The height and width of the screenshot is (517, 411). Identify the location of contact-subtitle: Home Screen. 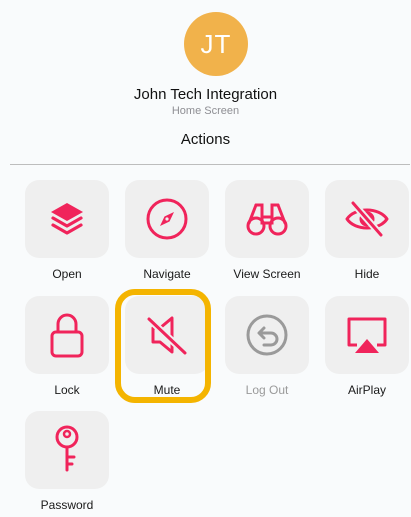
(205, 111).